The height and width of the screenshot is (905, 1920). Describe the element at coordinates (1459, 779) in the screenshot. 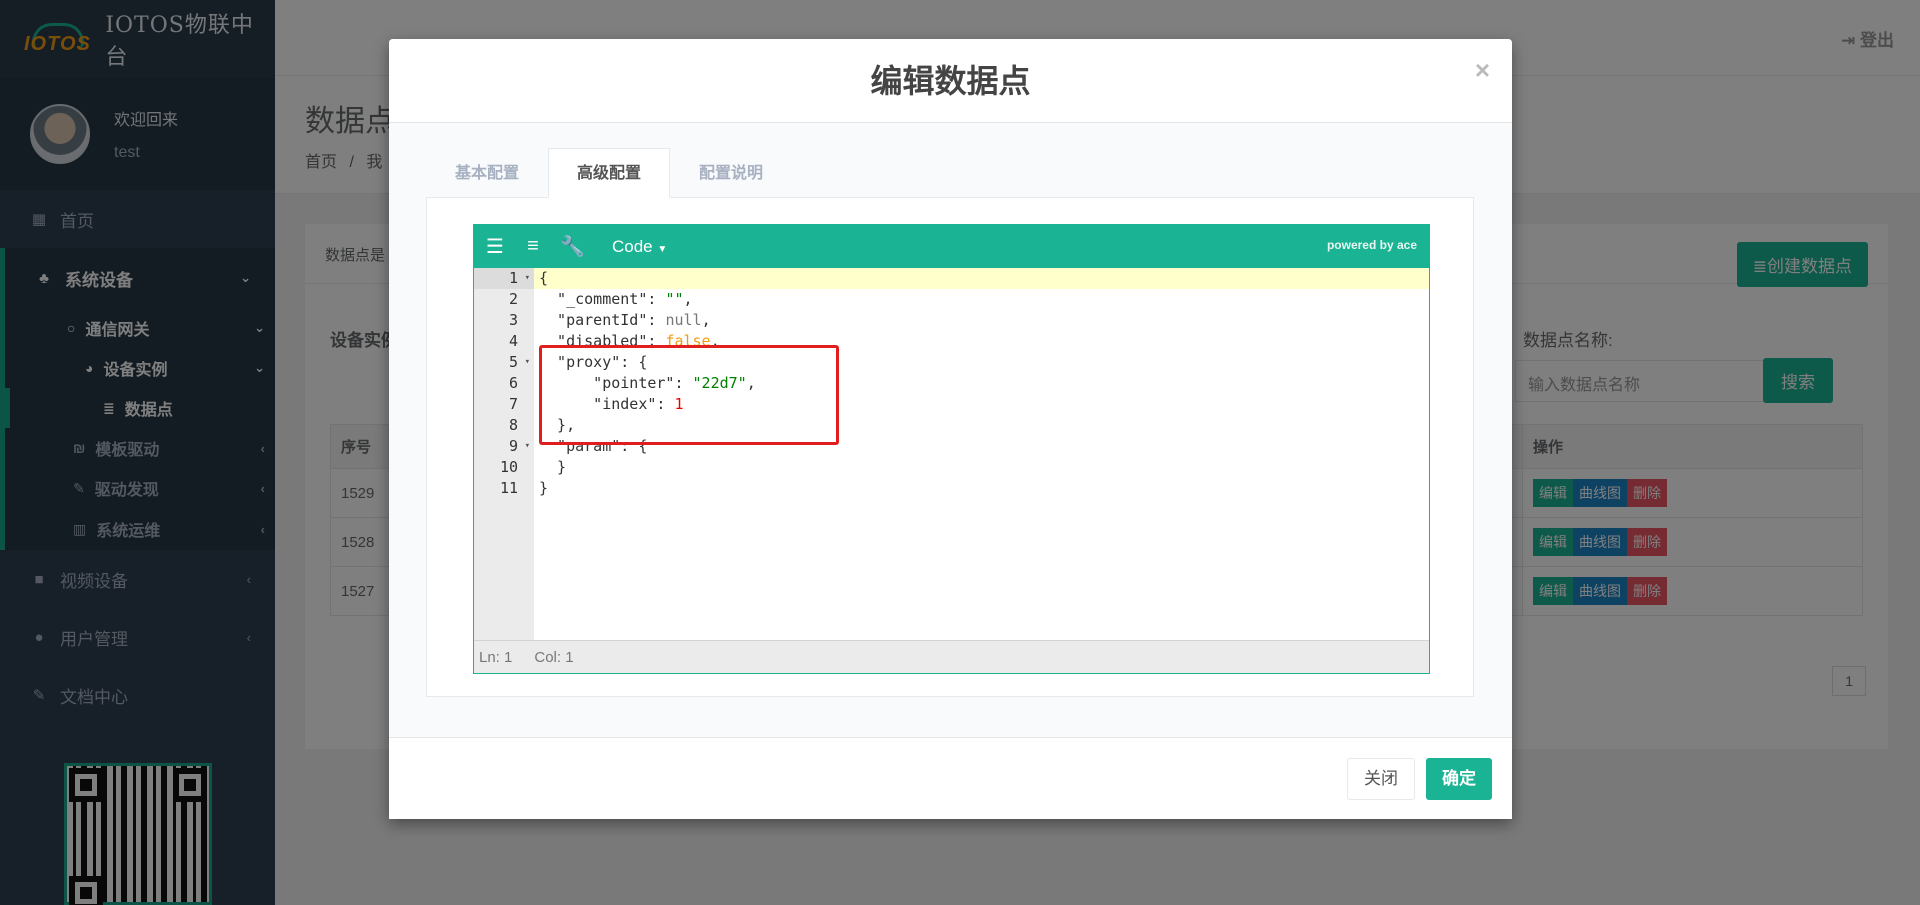

I see `confirm-button: 确定` at that location.